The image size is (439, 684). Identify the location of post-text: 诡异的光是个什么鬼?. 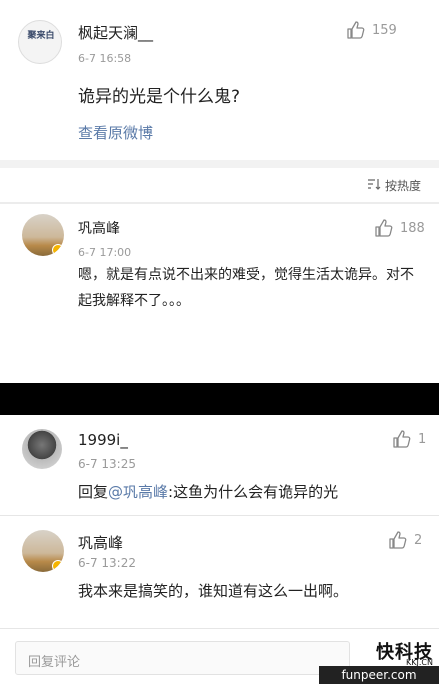
(159, 97).